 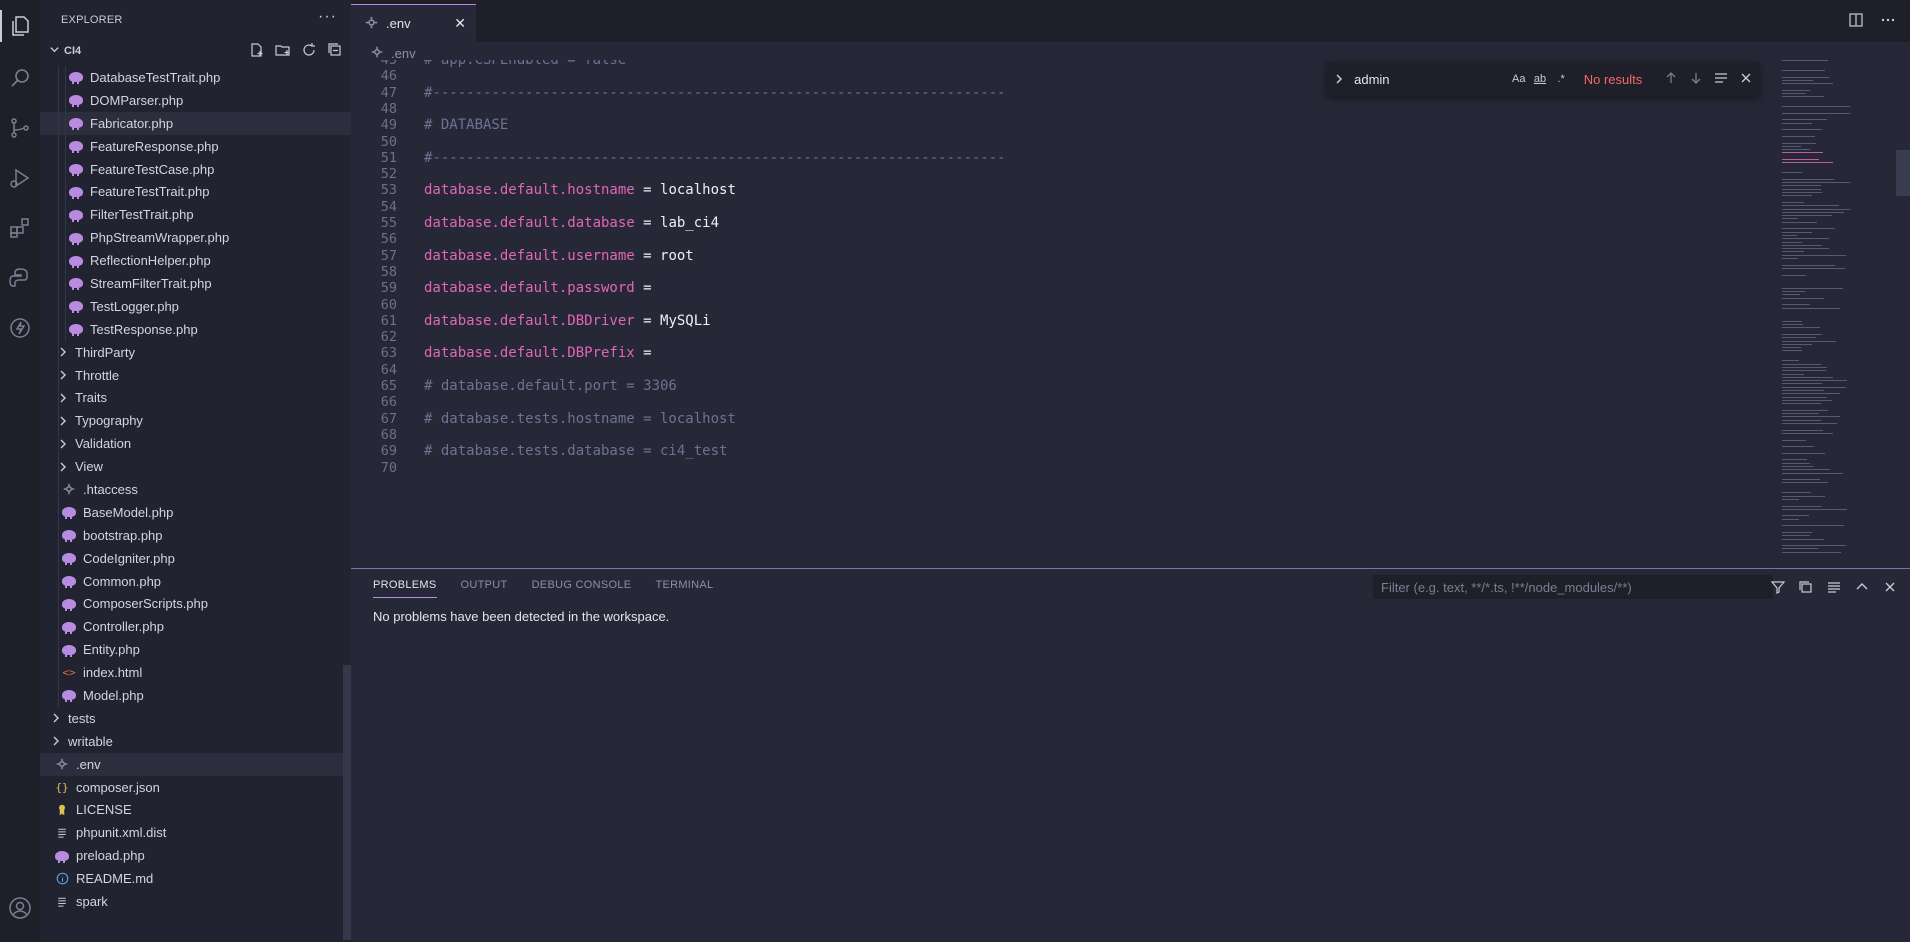 What do you see at coordinates (195, 604) in the screenshot?
I see `tree-file: ComposerScripts.php` at bounding box center [195, 604].